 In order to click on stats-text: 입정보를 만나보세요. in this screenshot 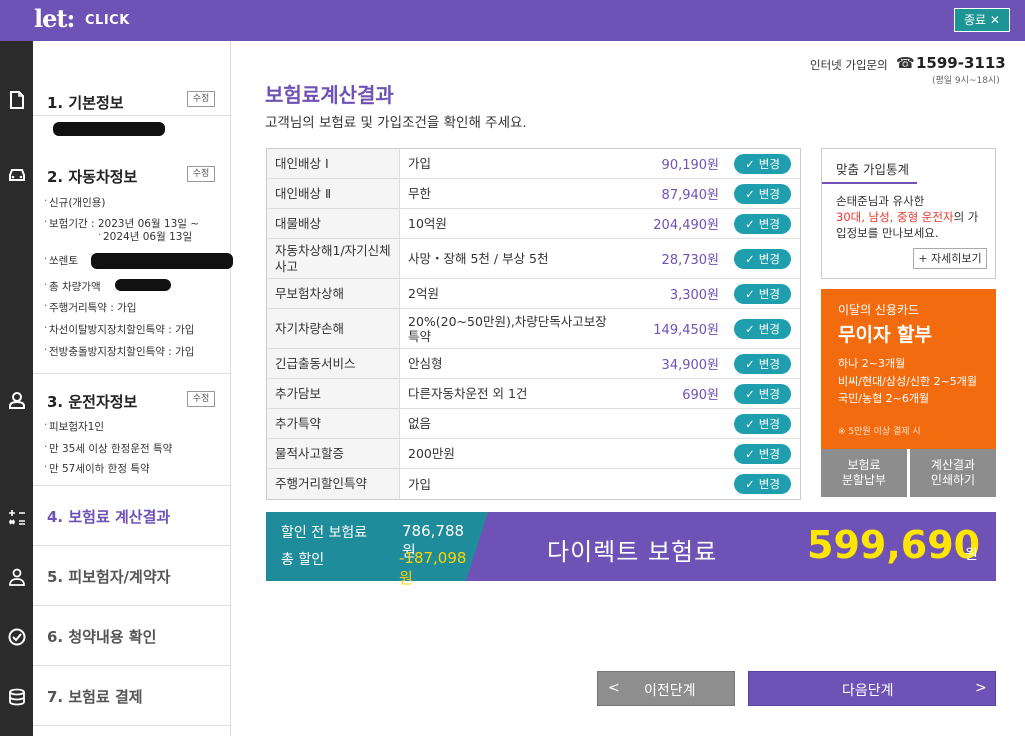, I will do `click(887, 233)`.